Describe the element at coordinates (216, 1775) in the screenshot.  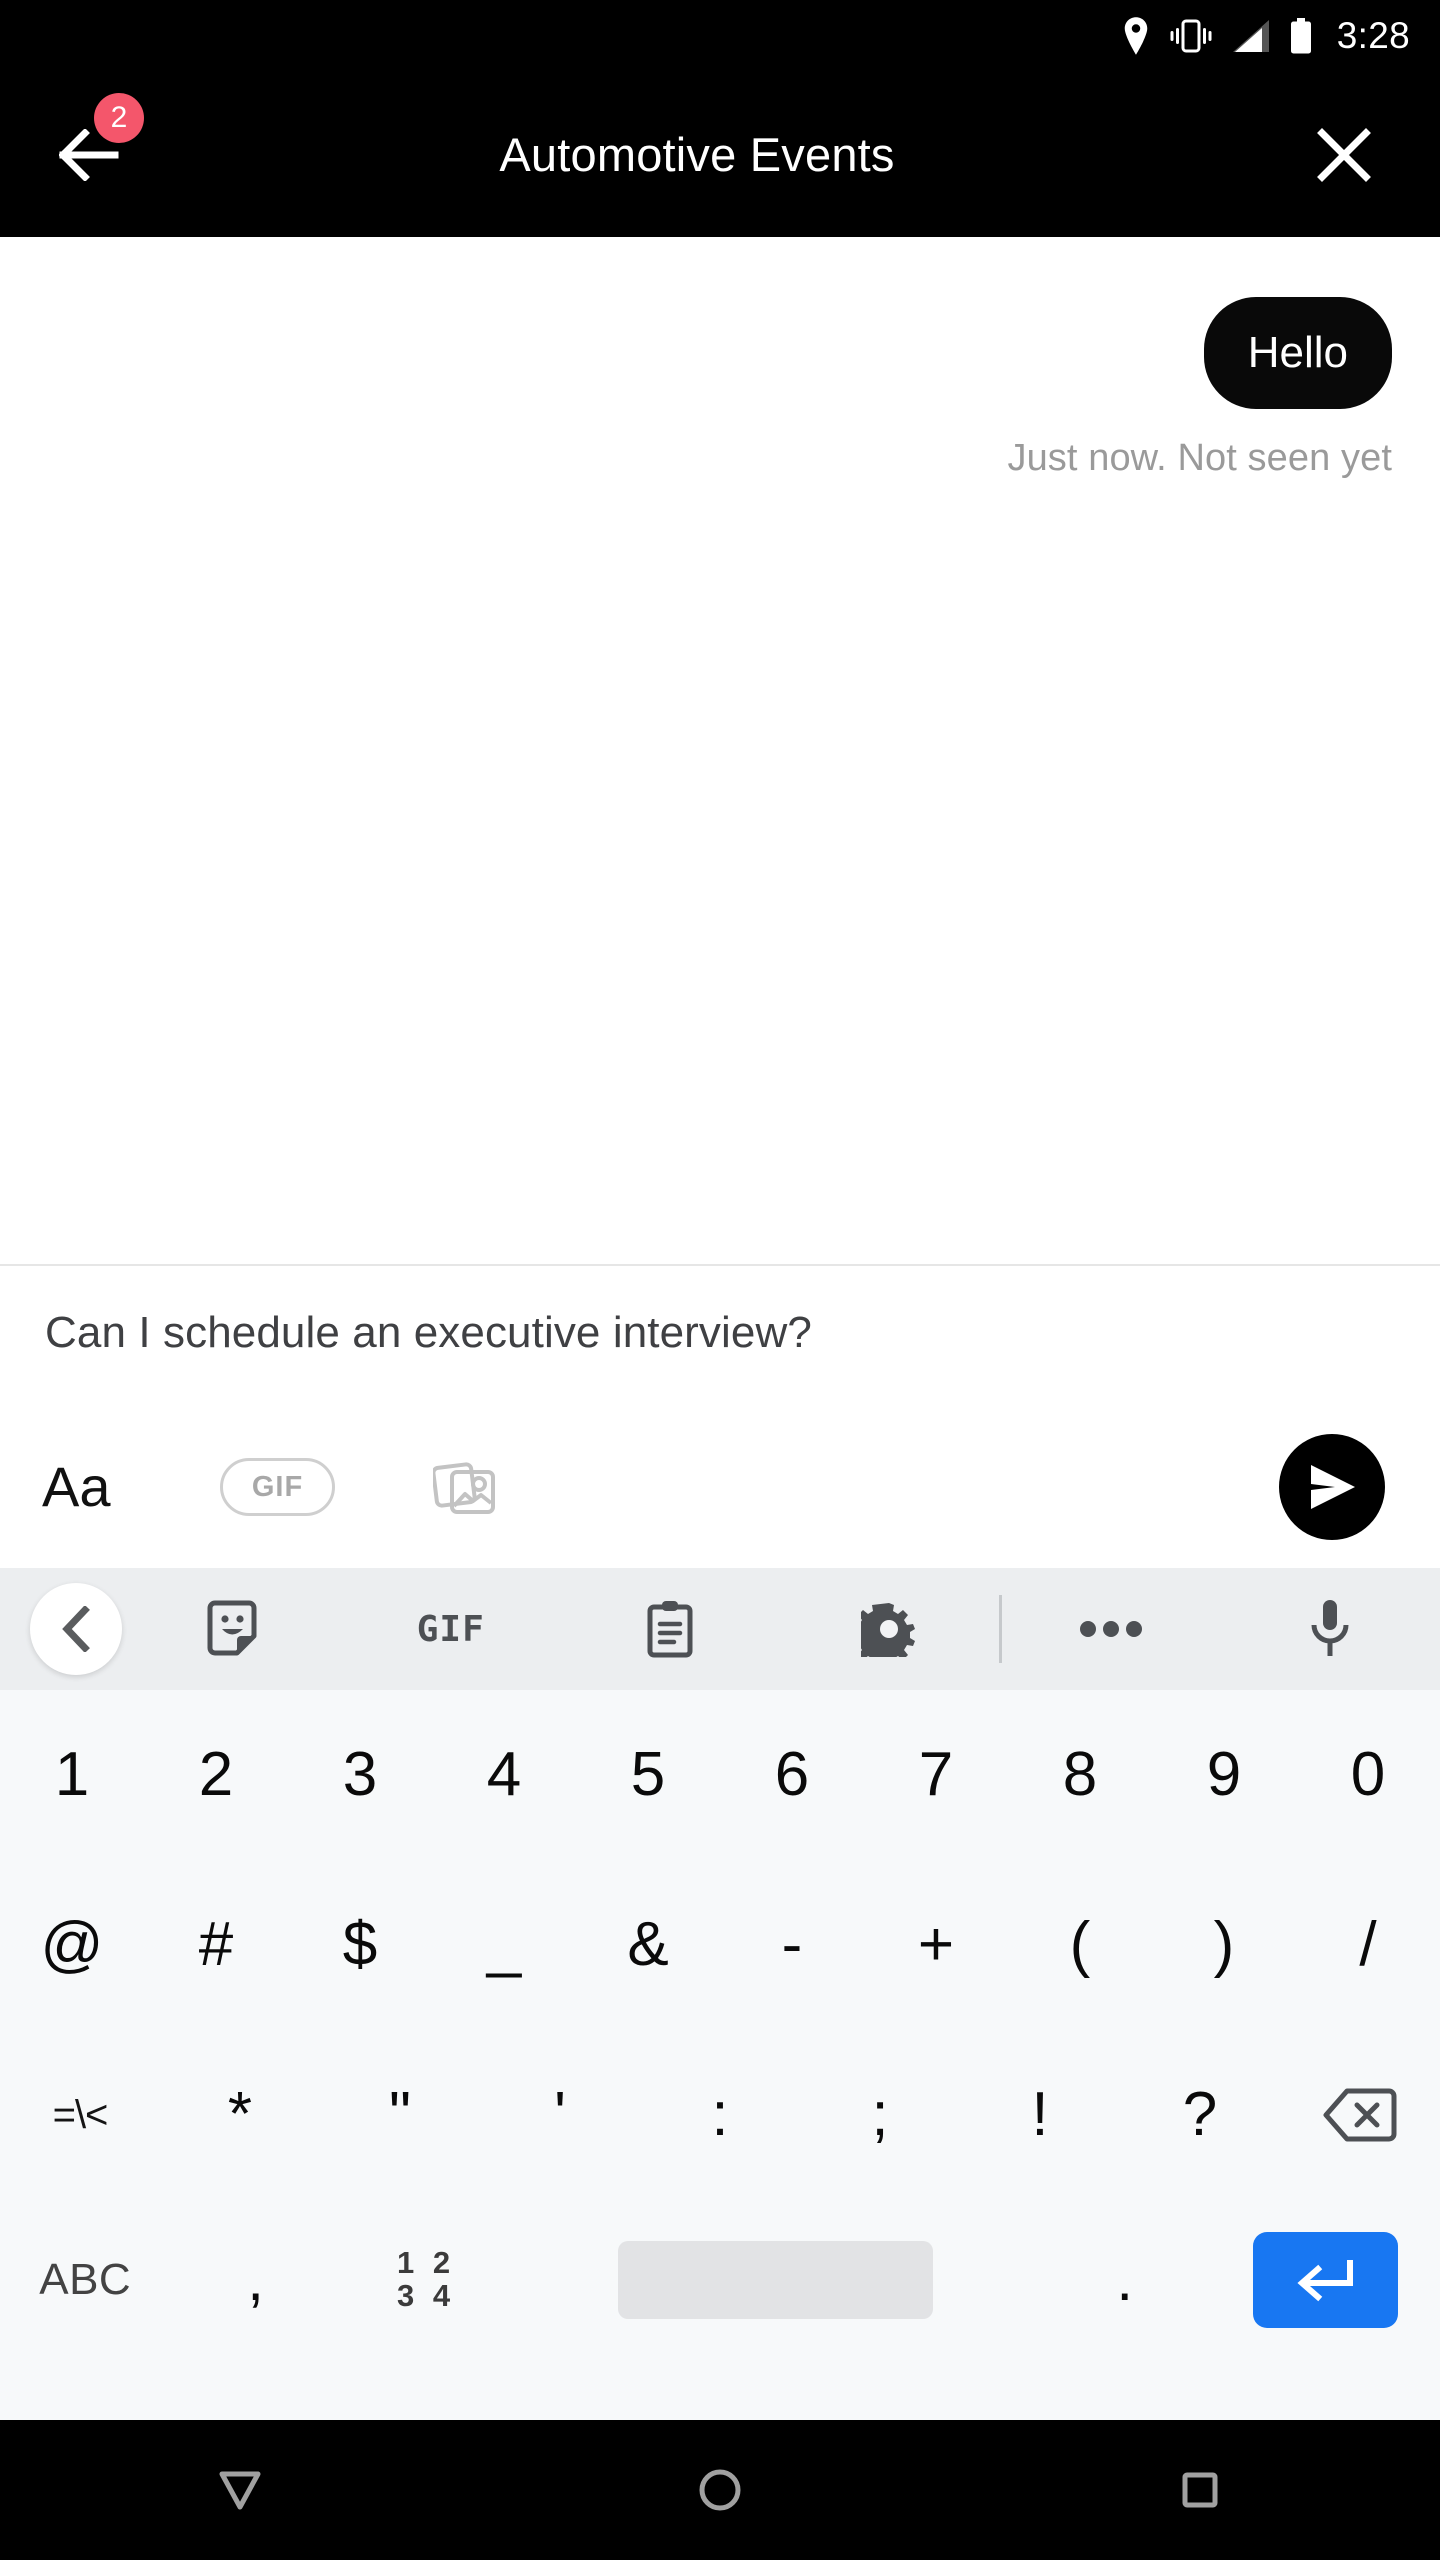
I see `key-2: 2` at that location.